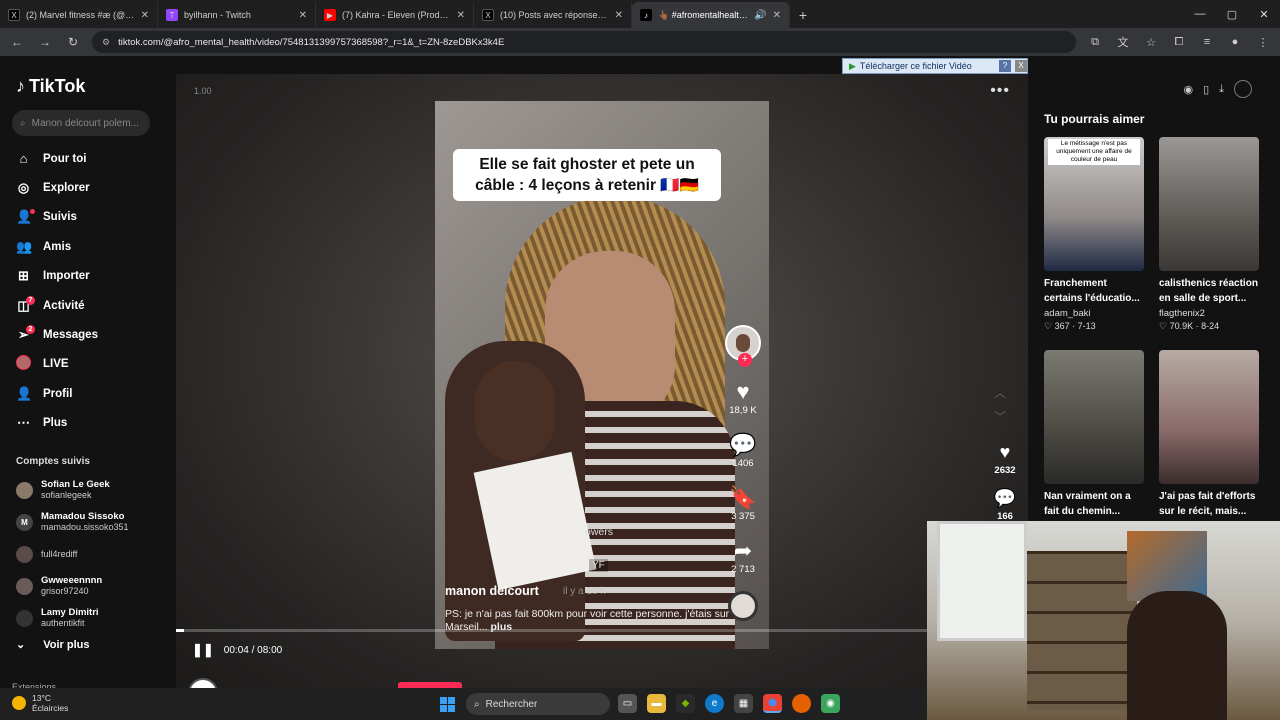 The image size is (1280, 720). Describe the element at coordinates (91, 490) in the screenshot. I see `following-account: Sofian Le Geek sofianlegeek` at that location.